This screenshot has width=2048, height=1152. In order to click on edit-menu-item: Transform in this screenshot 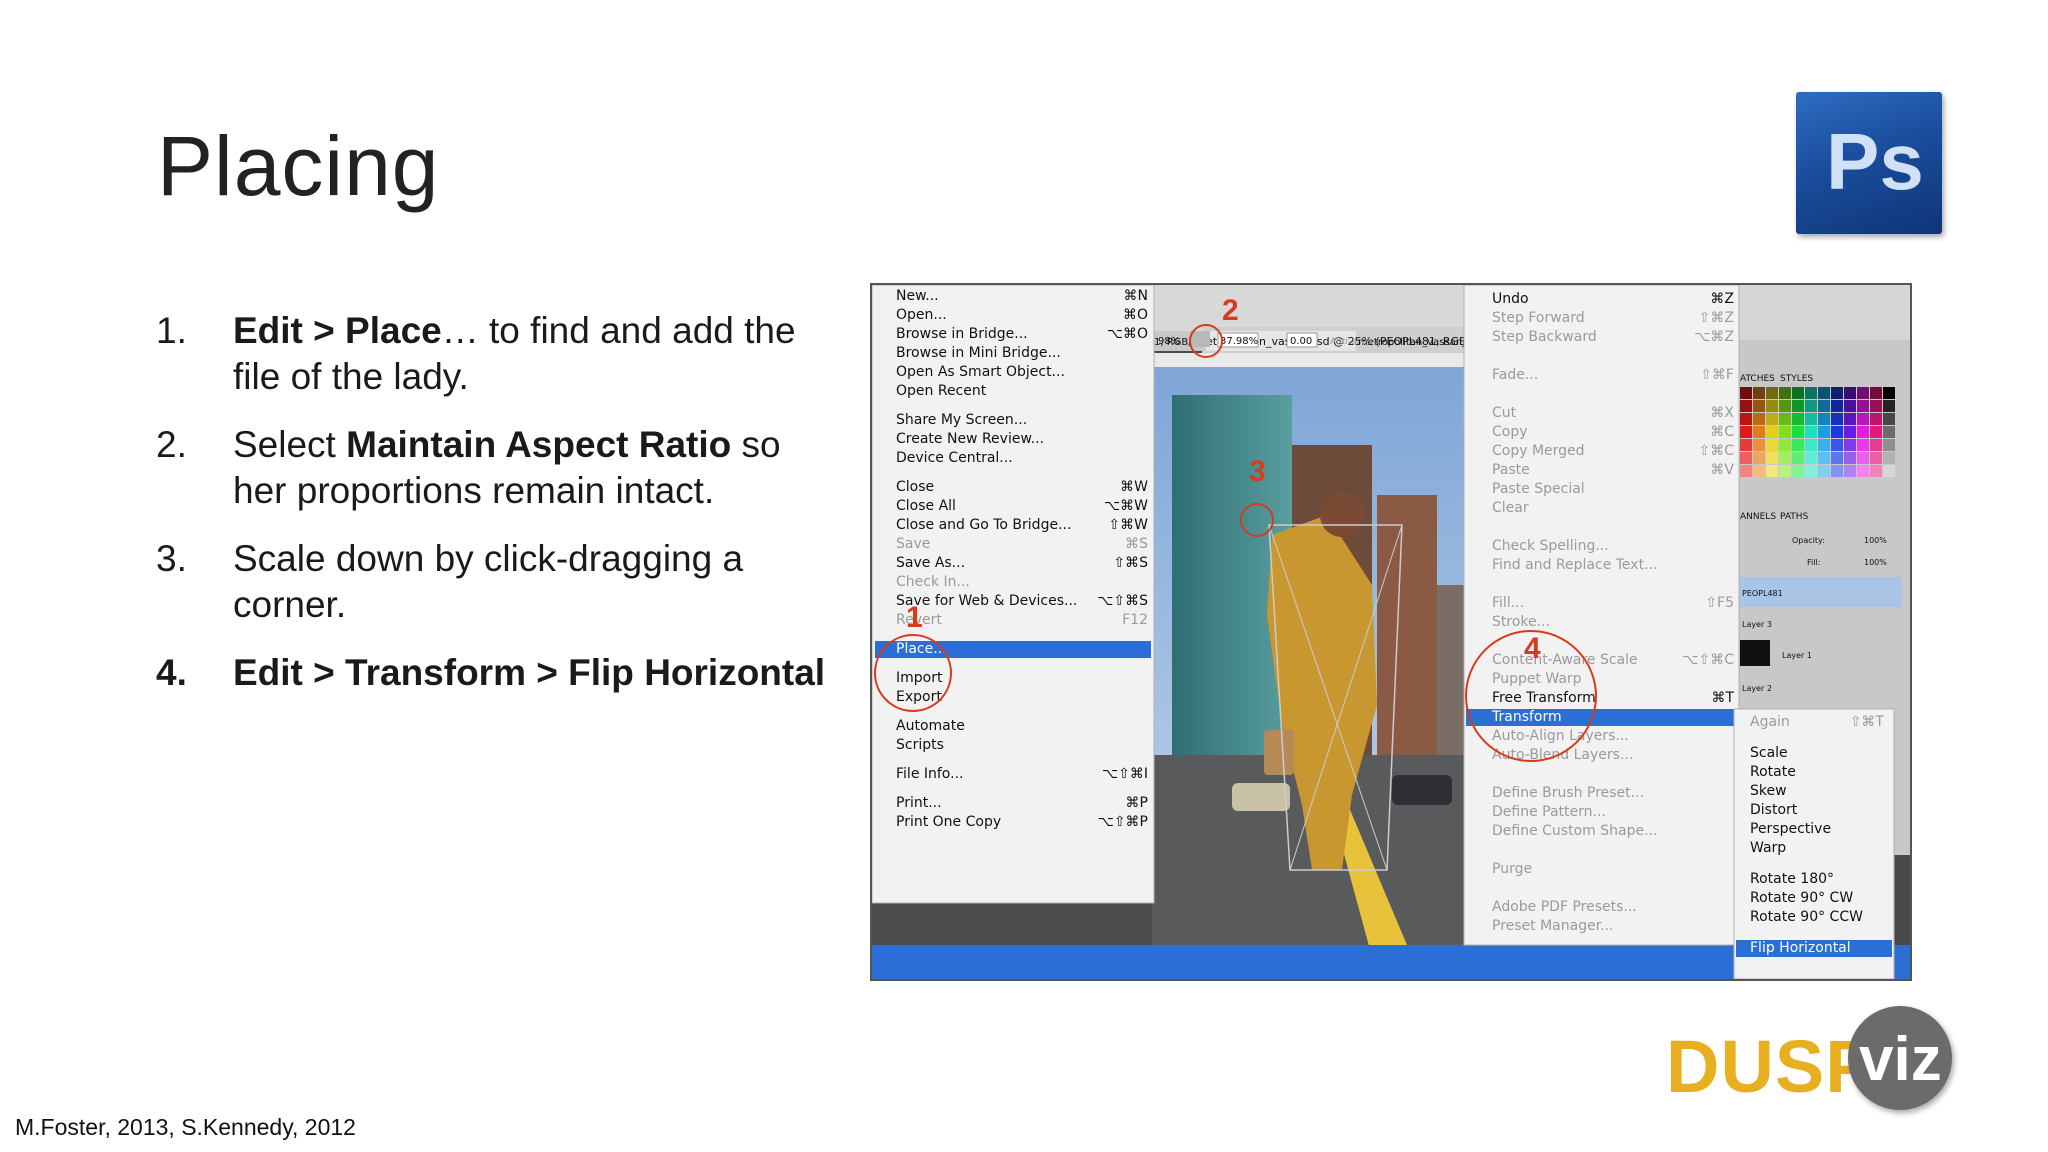, I will do `click(1526, 717)`.